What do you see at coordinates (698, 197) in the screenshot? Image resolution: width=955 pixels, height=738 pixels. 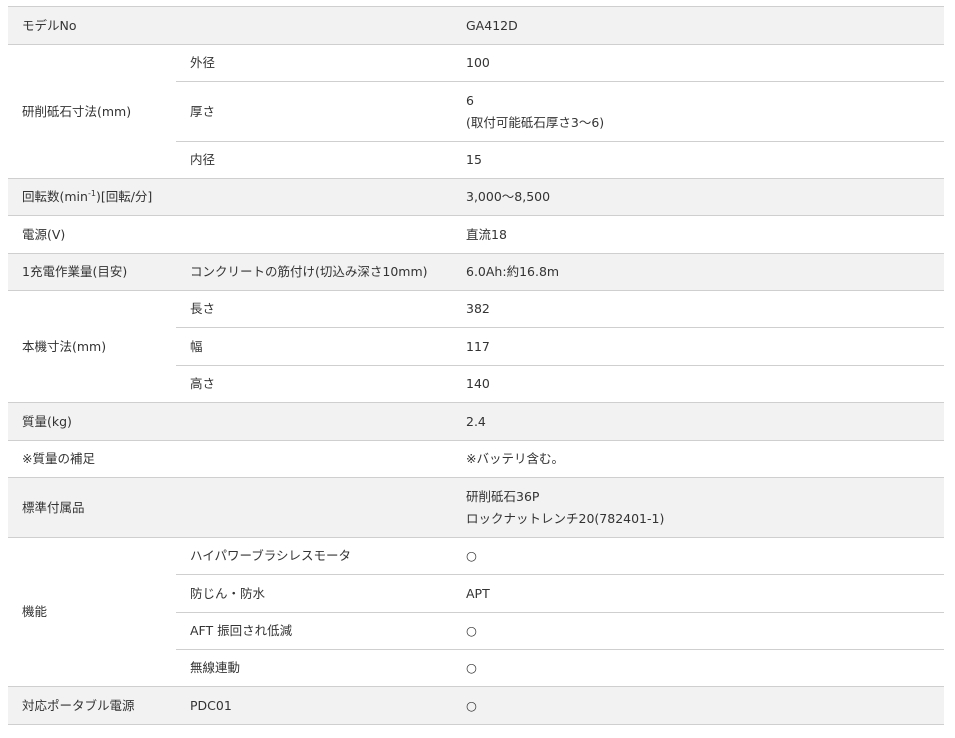 I see `rpm-value: 3,000〜8,500` at bounding box center [698, 197].